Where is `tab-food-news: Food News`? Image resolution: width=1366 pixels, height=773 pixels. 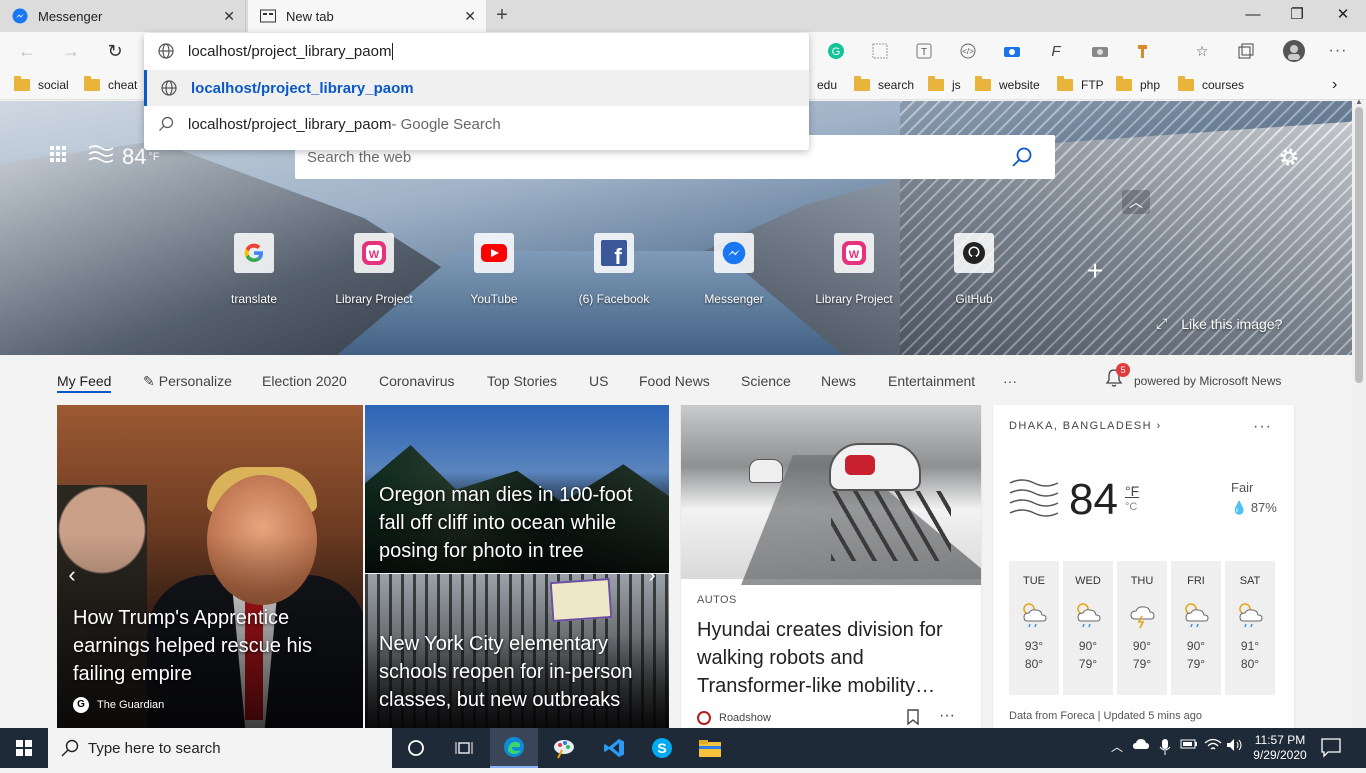
tab-food-news: Food News is located at coordinates (674, 383).